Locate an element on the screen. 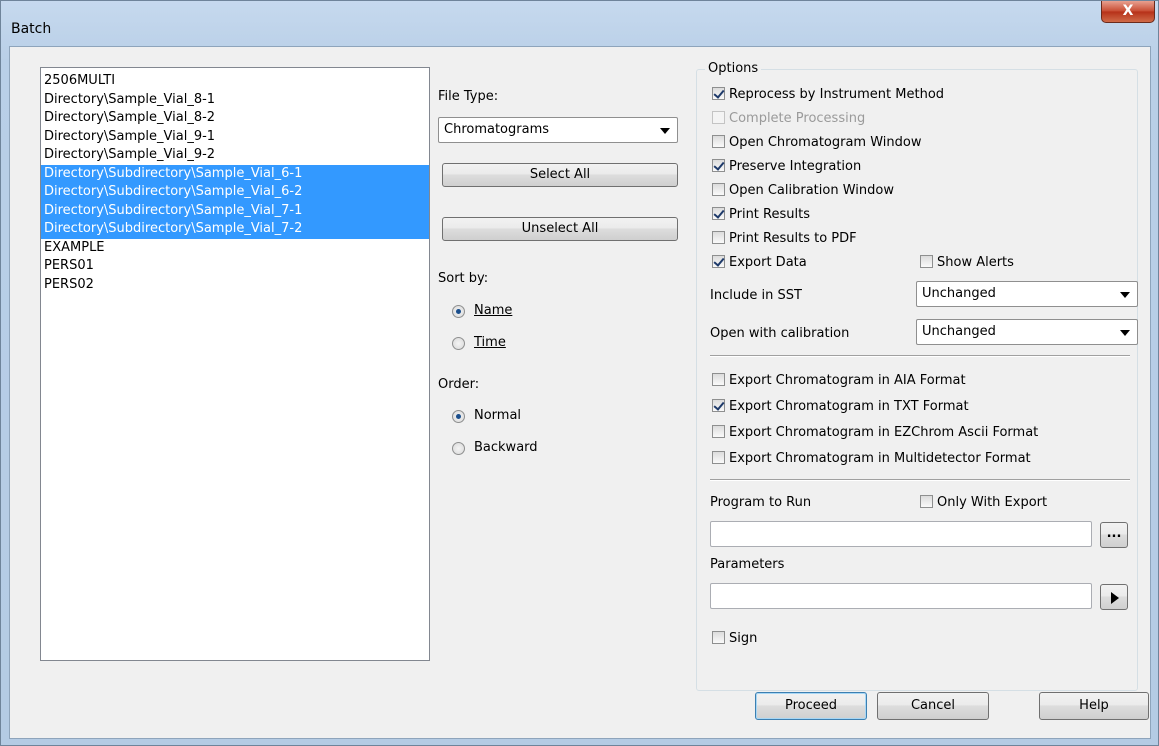  print-results-checkbox is located at coordinates (718, 213).